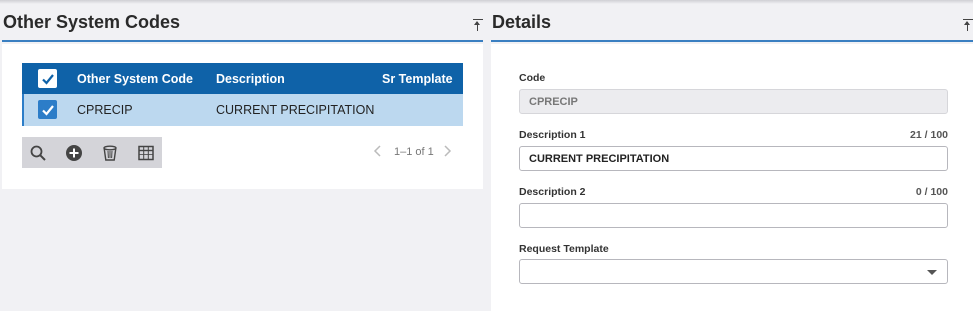 The width and height of the screenshot is (973, 311). What do you see at coordinates (92, 152) in the screenshot?
I see `grid-toolbar` at bounding box center [92, 152].